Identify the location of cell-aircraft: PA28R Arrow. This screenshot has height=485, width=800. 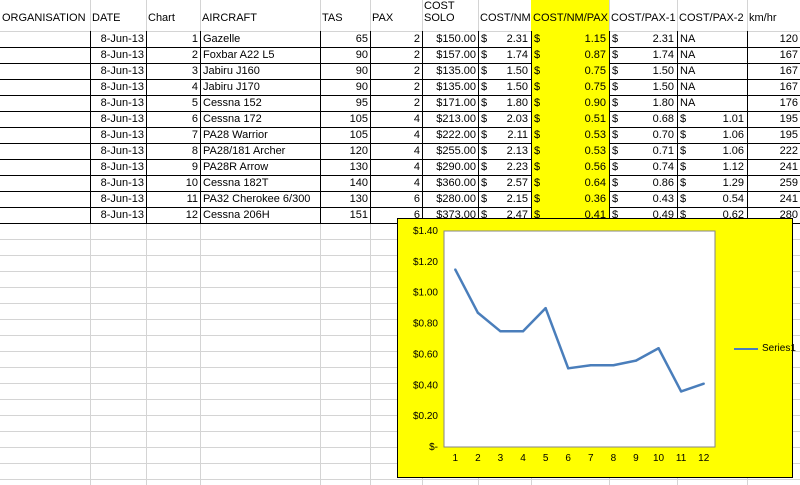
(260, 167).